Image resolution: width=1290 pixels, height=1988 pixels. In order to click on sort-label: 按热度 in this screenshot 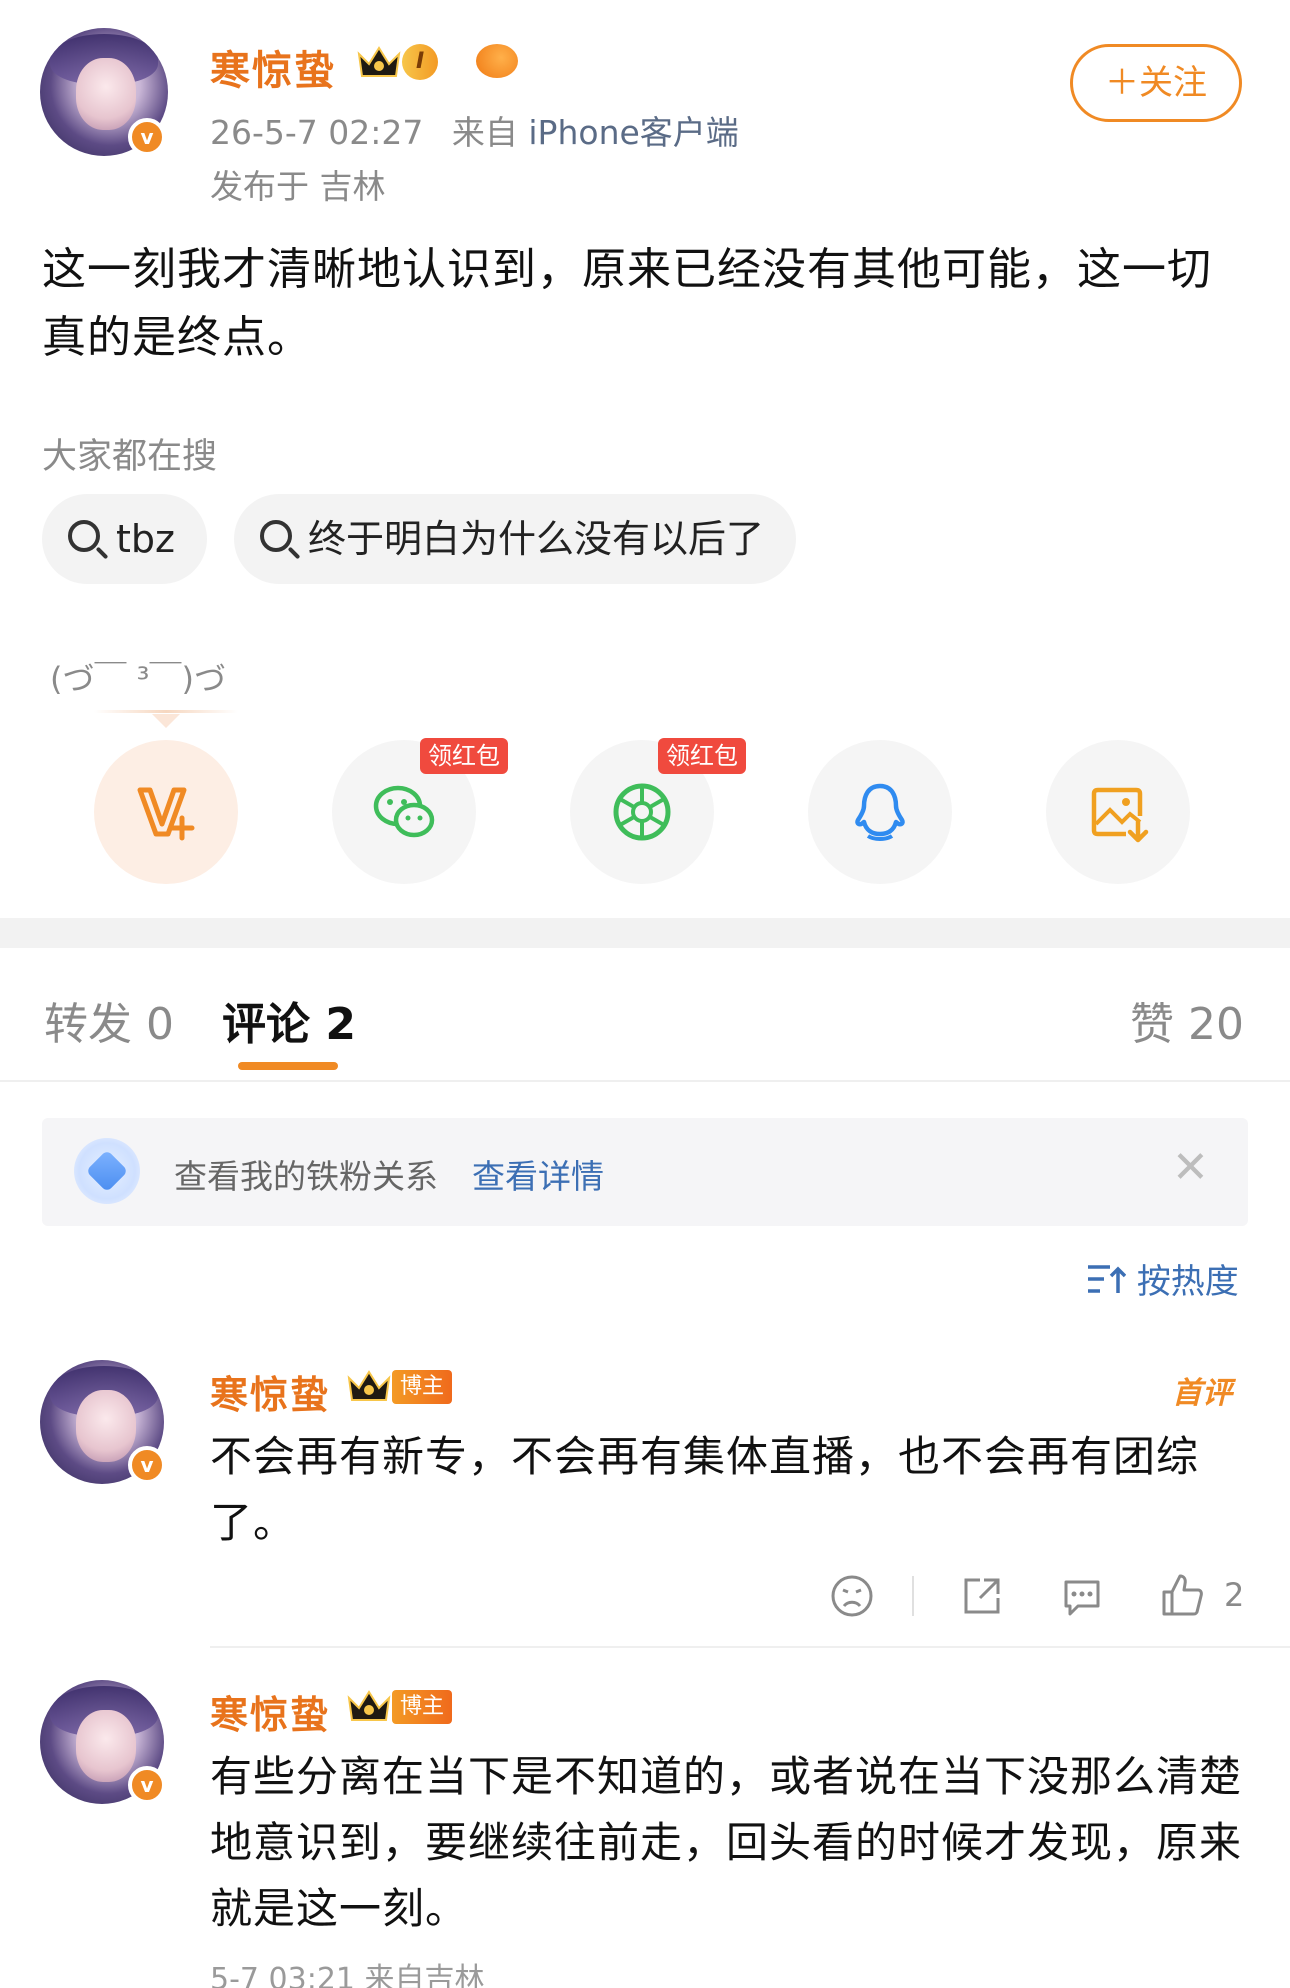, I will do `click(1187, 1282)`.